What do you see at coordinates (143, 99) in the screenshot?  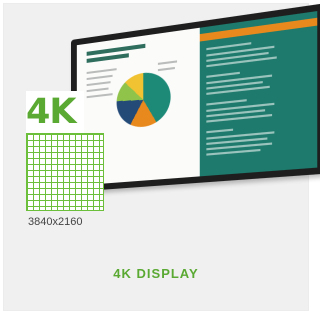 I see `slide-pie-chart-graphic` at bounding box center [143, 99].